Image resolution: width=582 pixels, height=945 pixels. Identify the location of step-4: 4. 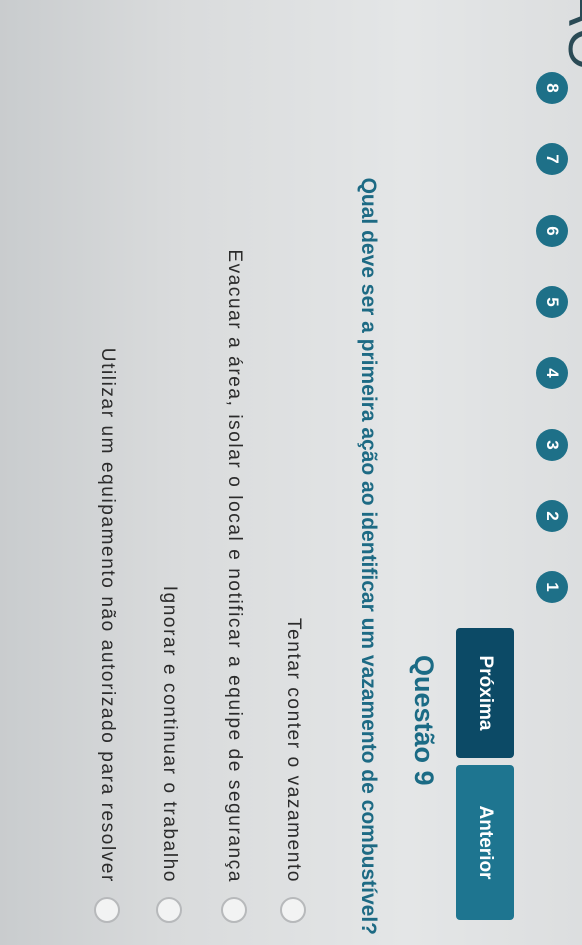
(552, 373).